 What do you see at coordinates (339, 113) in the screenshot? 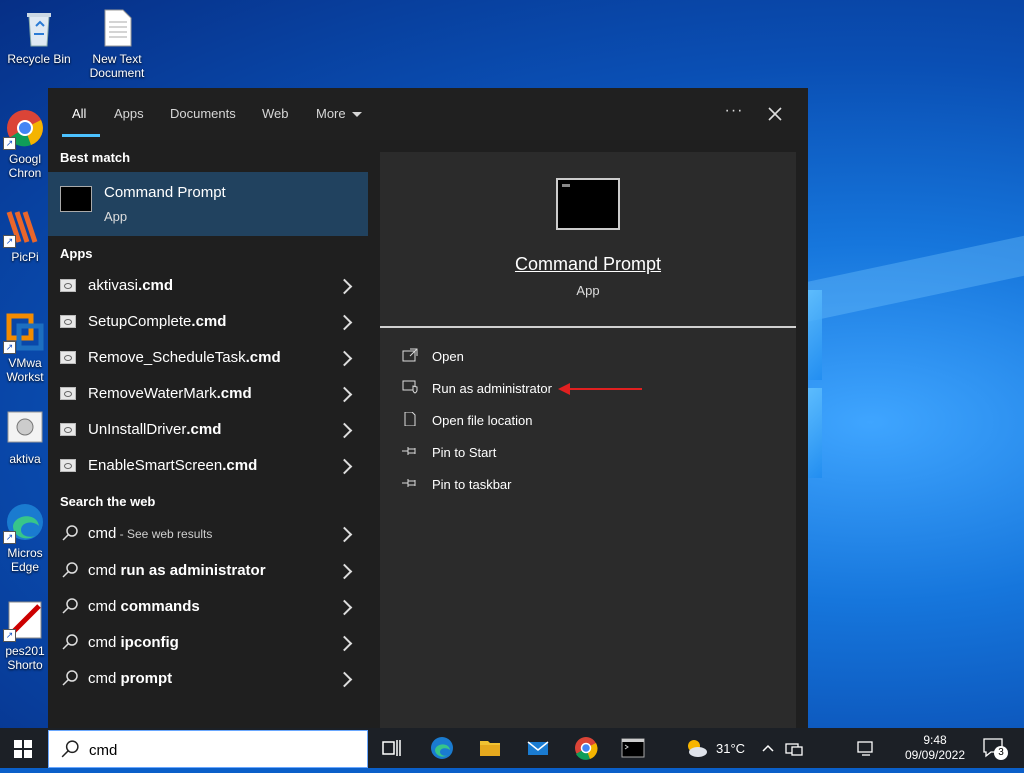
I see `tab-more: More` at bounding box center [339, 113].